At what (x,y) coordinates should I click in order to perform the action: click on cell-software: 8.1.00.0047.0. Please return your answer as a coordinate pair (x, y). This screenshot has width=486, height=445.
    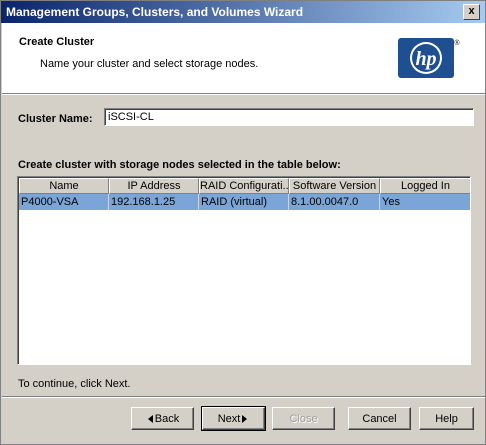
    Looking at the image, I should click on (334, 202).